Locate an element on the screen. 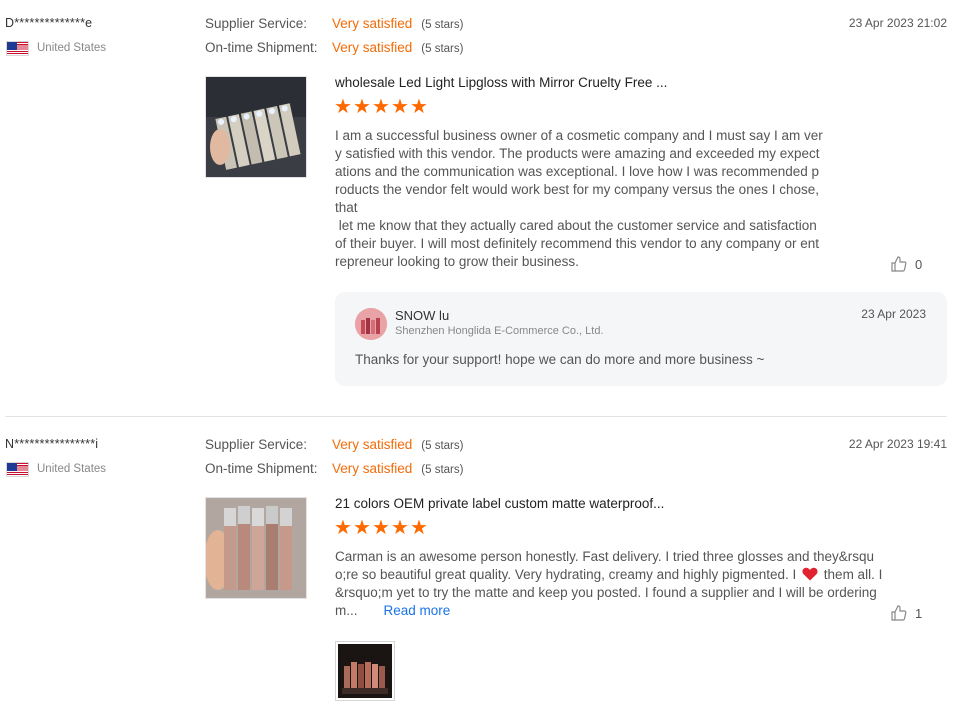 The width and height of the screenshot is (953, 716). reply-author: SNOW lu is located at coordinates (422, 315).